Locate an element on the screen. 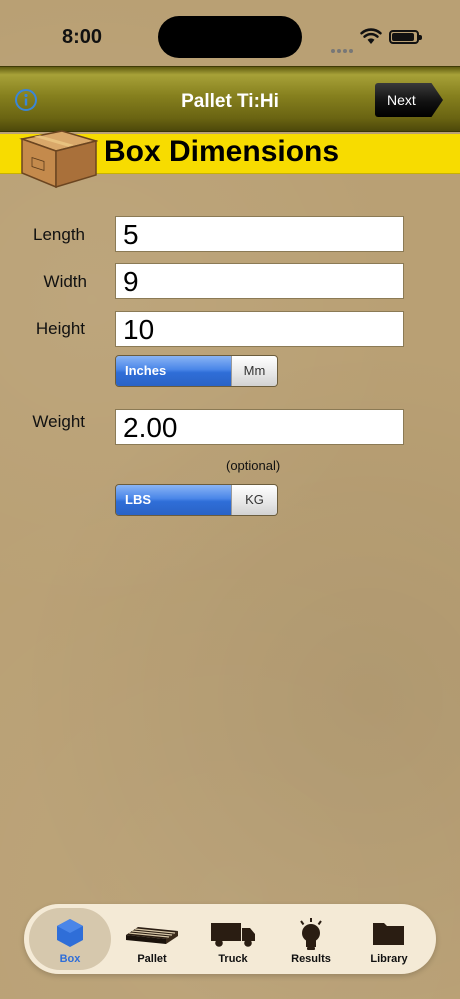 The image size is (460, 999). tab-truck: Truck is located at coordinates (233, 939).